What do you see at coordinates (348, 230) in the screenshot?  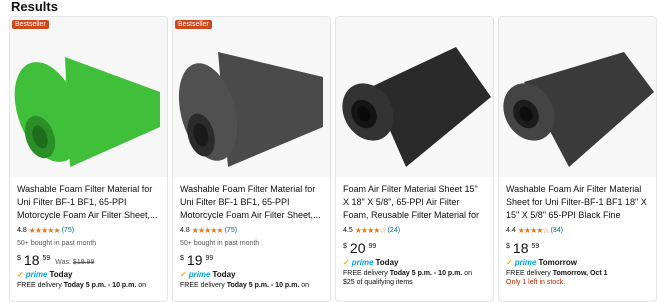 I see `rating-value: 4.5` at bounding box center [348, 230].